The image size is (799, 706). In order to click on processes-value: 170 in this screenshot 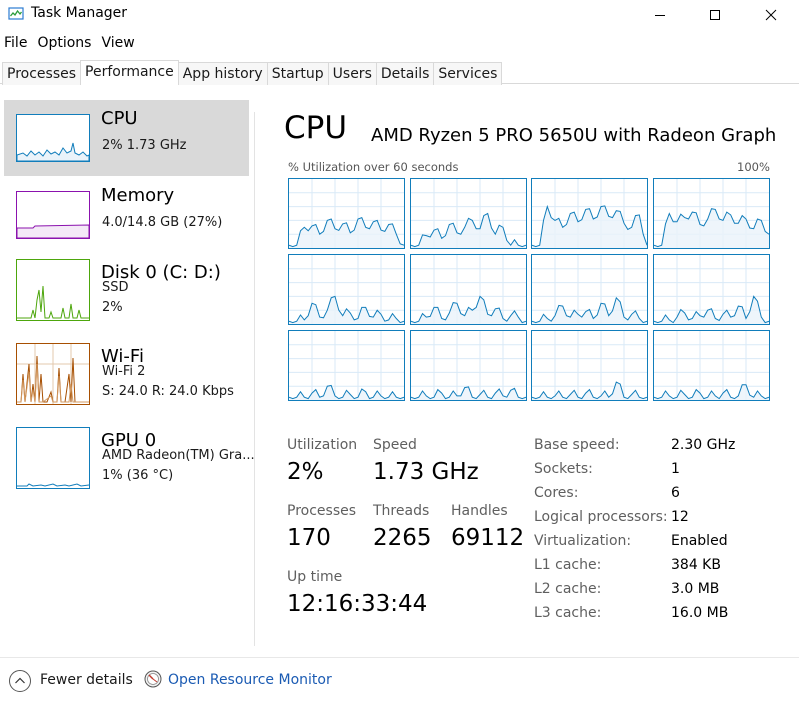, I will do `click(309, 538)`.